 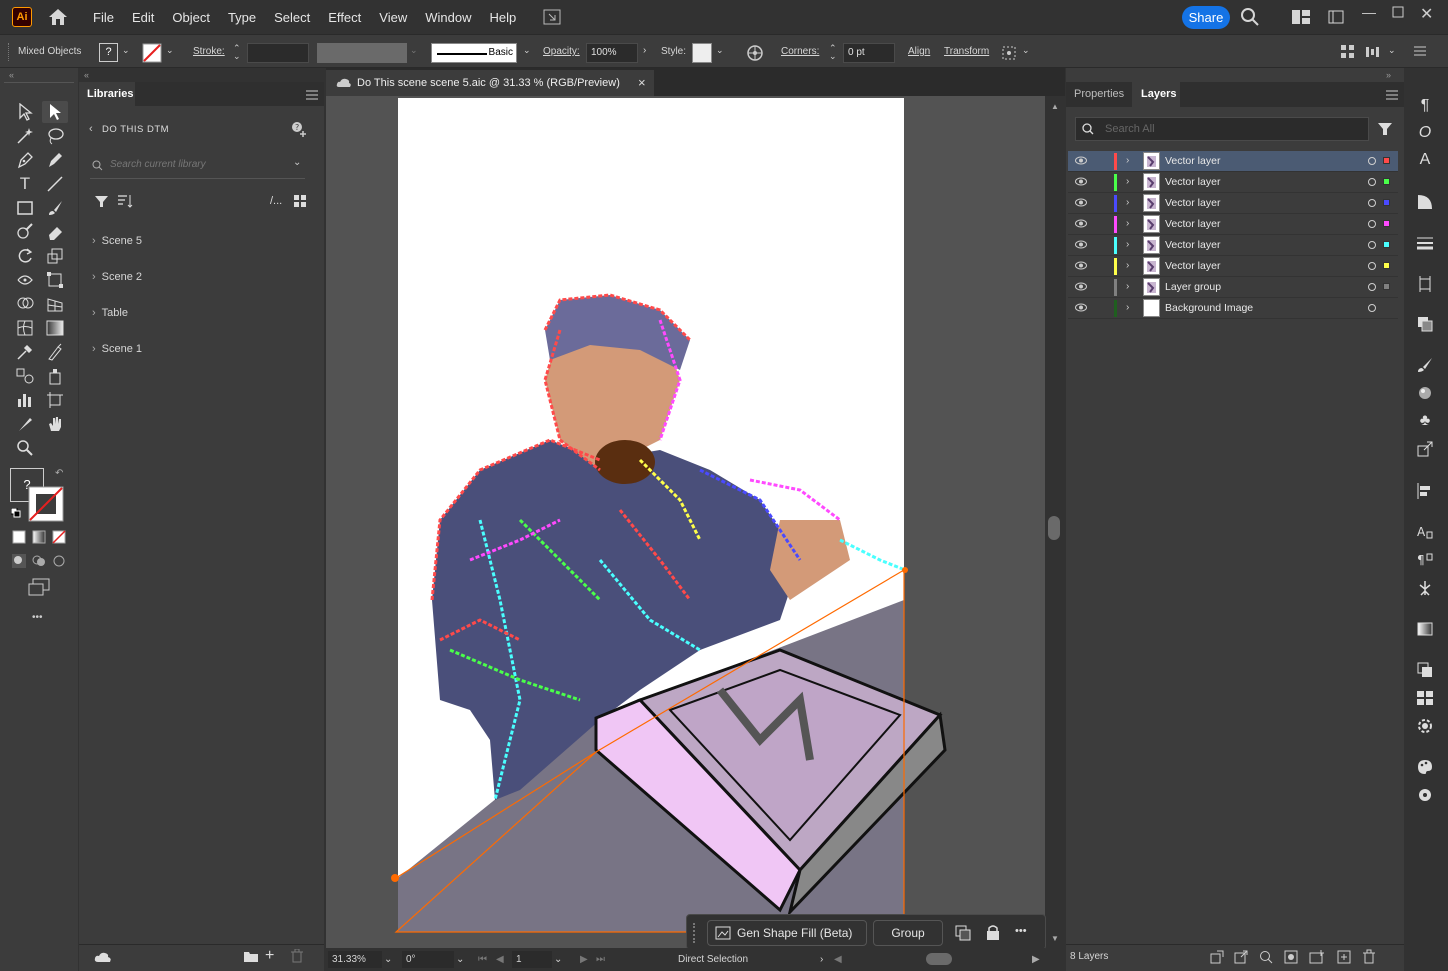 I want to click on new-group-icon, so click(x=251, y=956).